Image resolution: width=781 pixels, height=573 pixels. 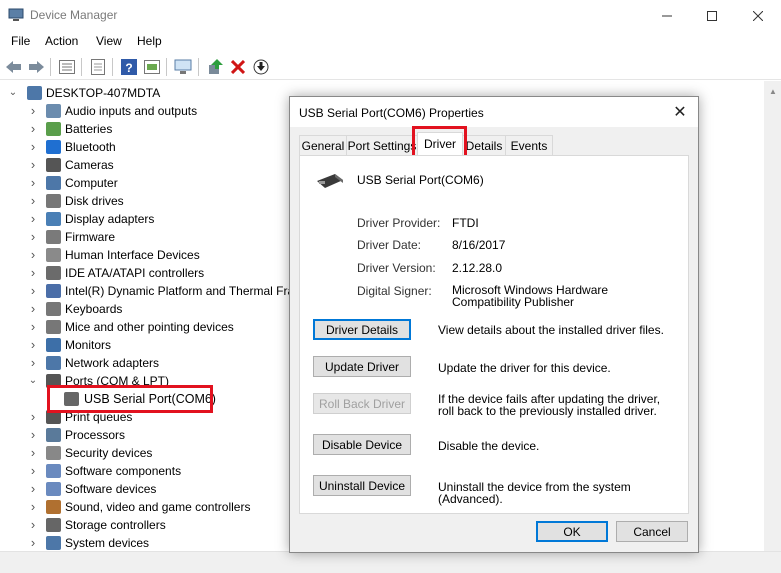 I want to click on tree-root: ⌄ DESKTOP-407MDTA, so click(x=150, y=93).